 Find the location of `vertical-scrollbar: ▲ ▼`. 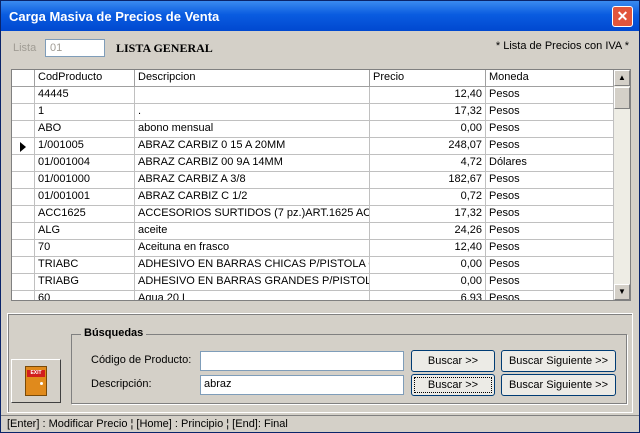

vertical-scrollbar: ▲ ▼ is located at coordinates (622, 185).